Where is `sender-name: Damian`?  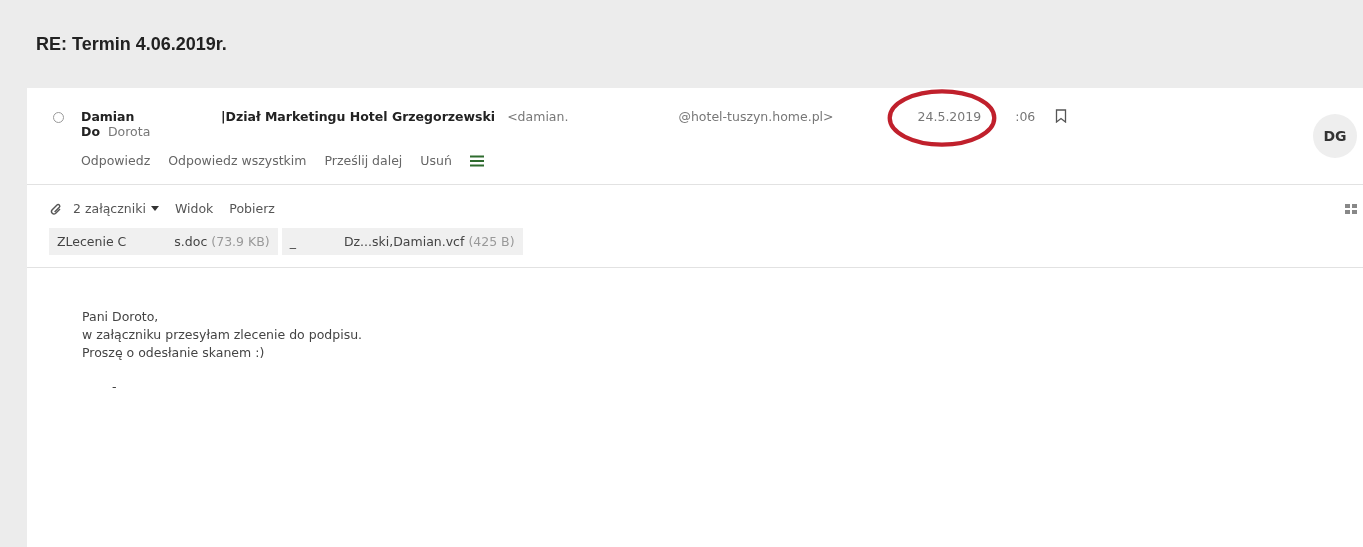 sender-name: Damian is located at coordinates (108, 116).